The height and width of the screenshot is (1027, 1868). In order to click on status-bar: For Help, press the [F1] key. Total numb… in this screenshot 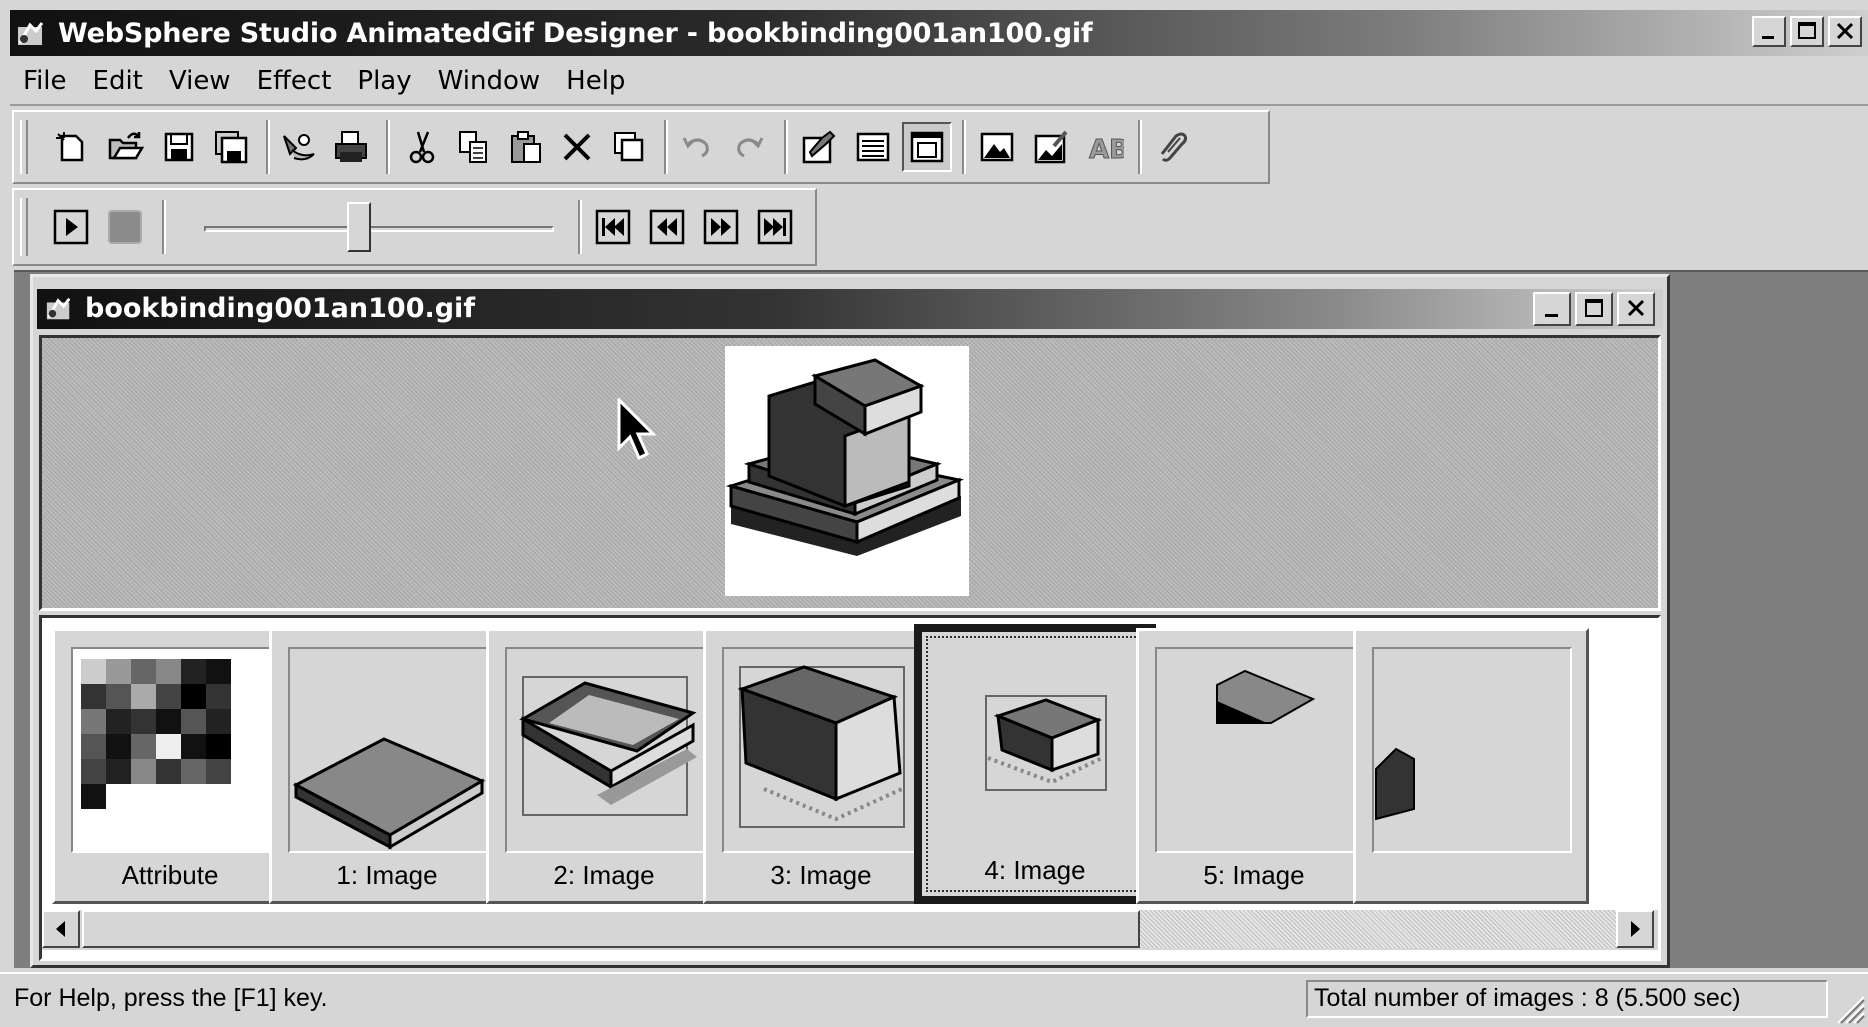, I will do `click(934, 999)`.